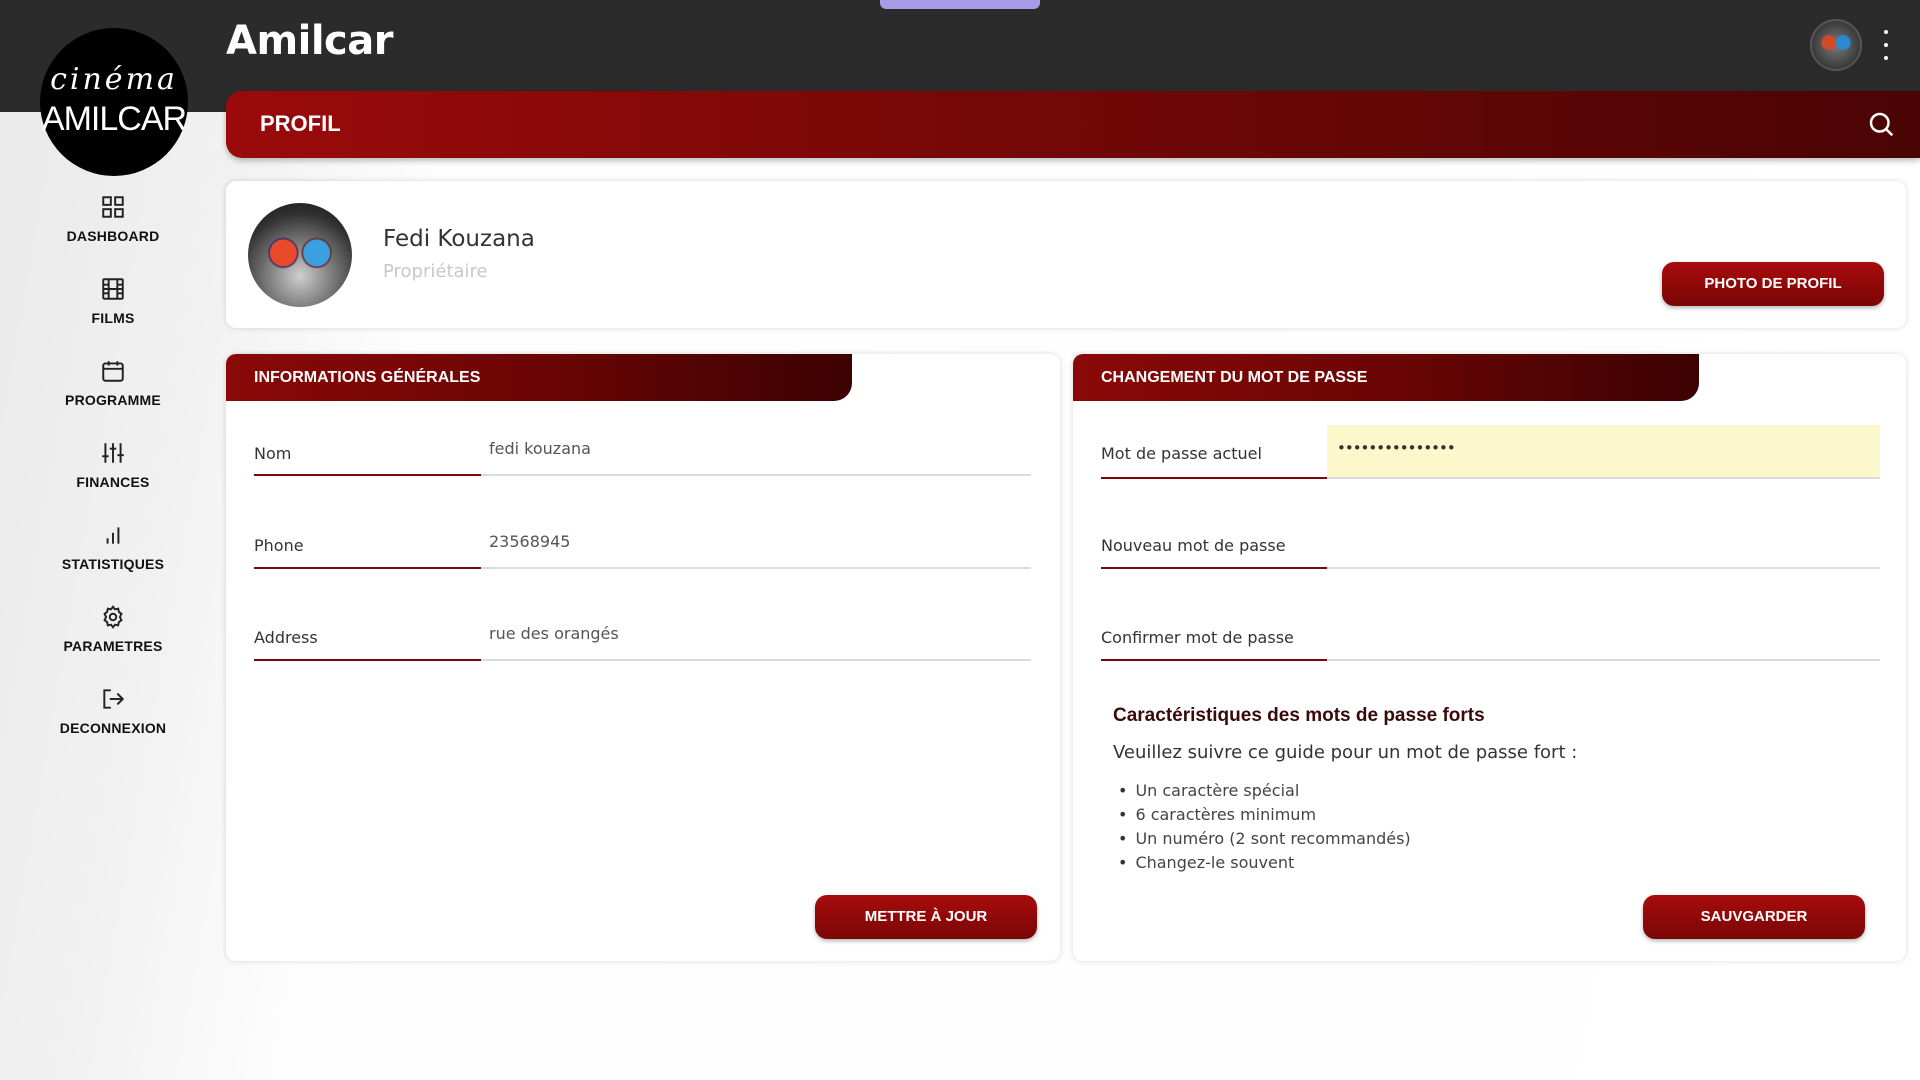 The height and width of the screenshot is (1080, 1920). I want to click on section-title: INFORMATIONS GÉNÉRALES, so click(367, 377).